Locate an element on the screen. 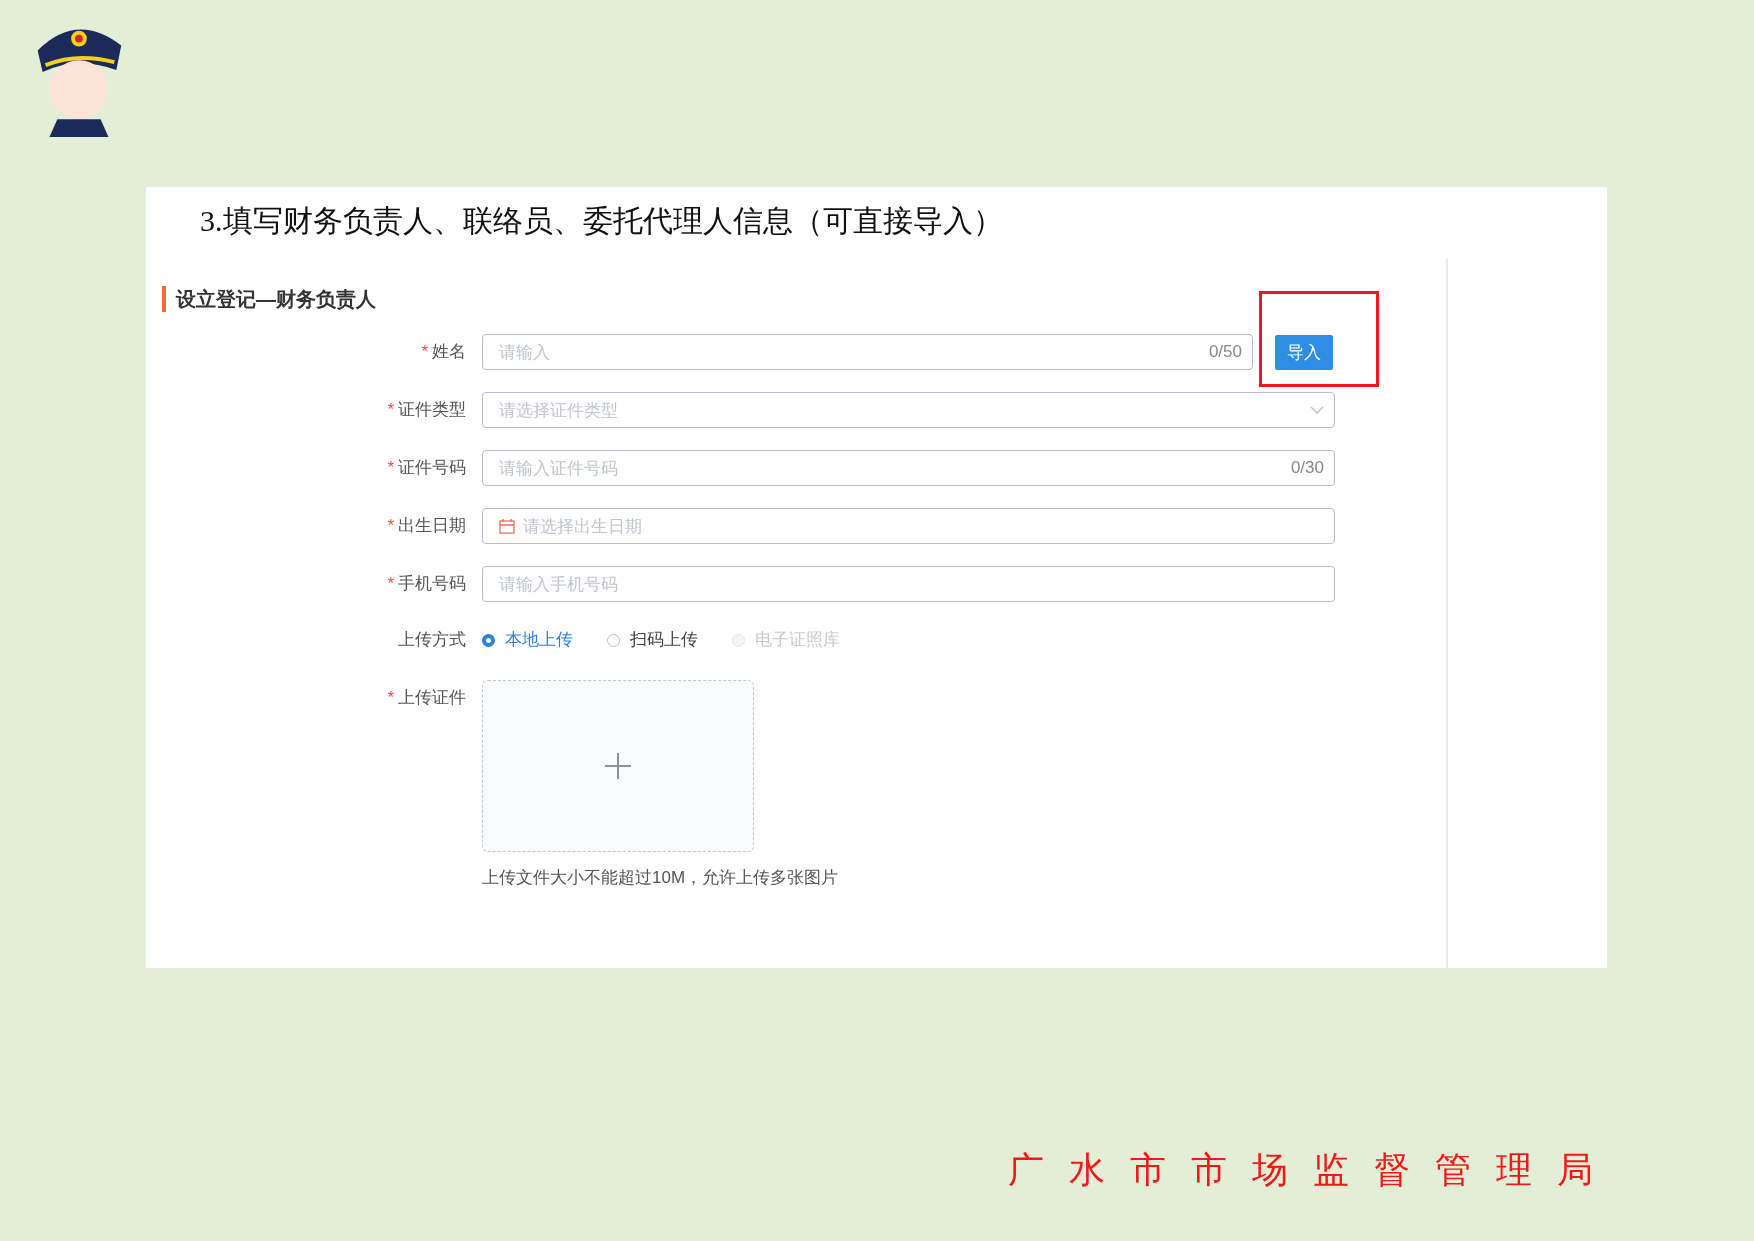  field-label: 证件类型 is located at coordinates (432, 409).